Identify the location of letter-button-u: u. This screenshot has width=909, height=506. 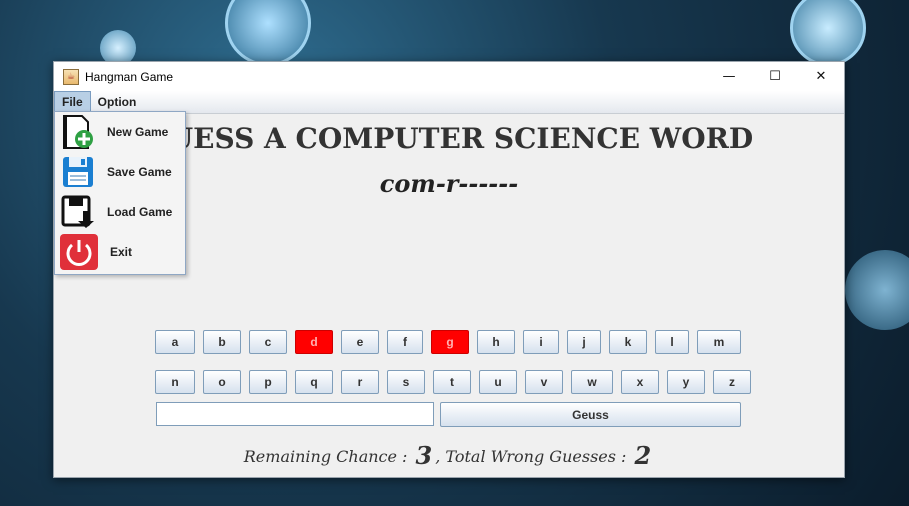
(498, 382).